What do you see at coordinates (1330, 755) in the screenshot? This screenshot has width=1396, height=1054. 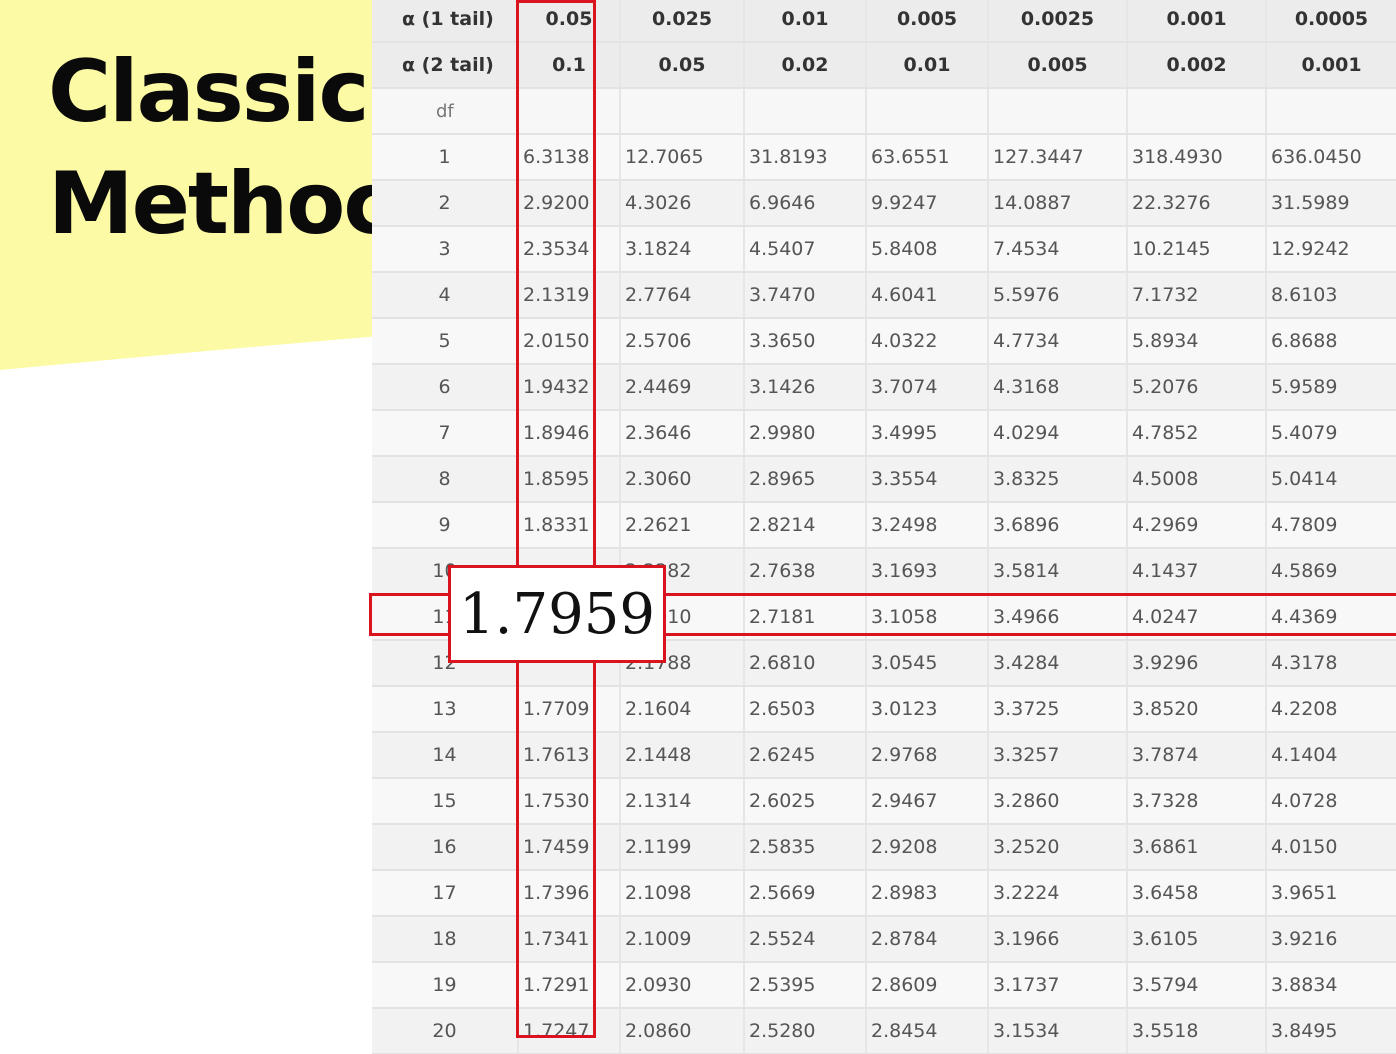 I see `critical-value-cell: 4.1404` at bounding box center [1330, 755].